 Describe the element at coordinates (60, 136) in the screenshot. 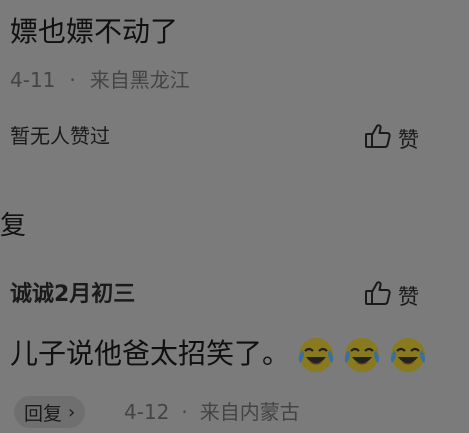

I see `no-likes-text: 暂无人赞过` at that location.